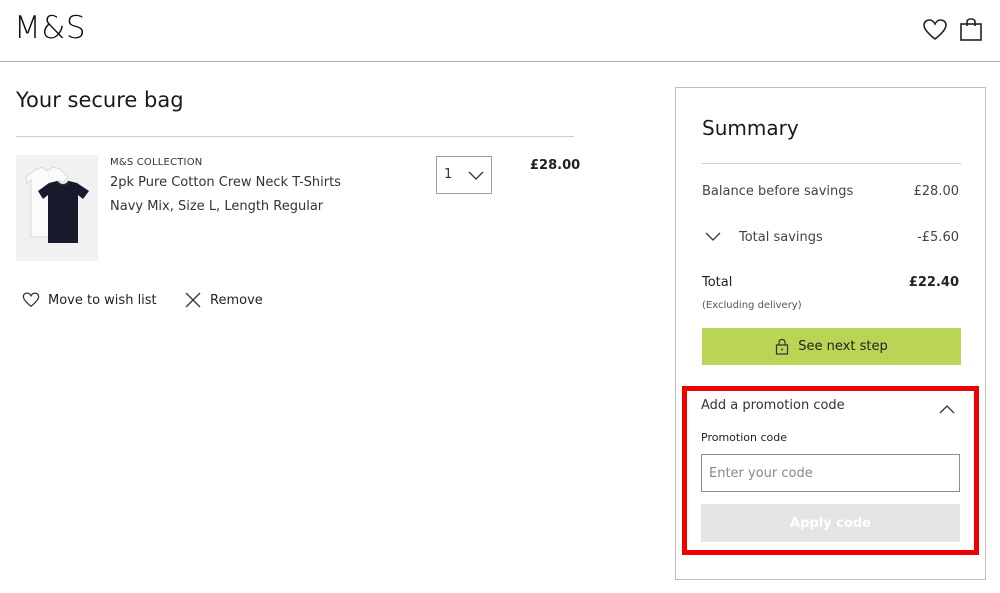 The width and height of the screenshot is (1000, 593). What do you see at coordinates (236, 300) in the screenshot?
I see `remove-label: Remove` at bounding box center [236, 300].